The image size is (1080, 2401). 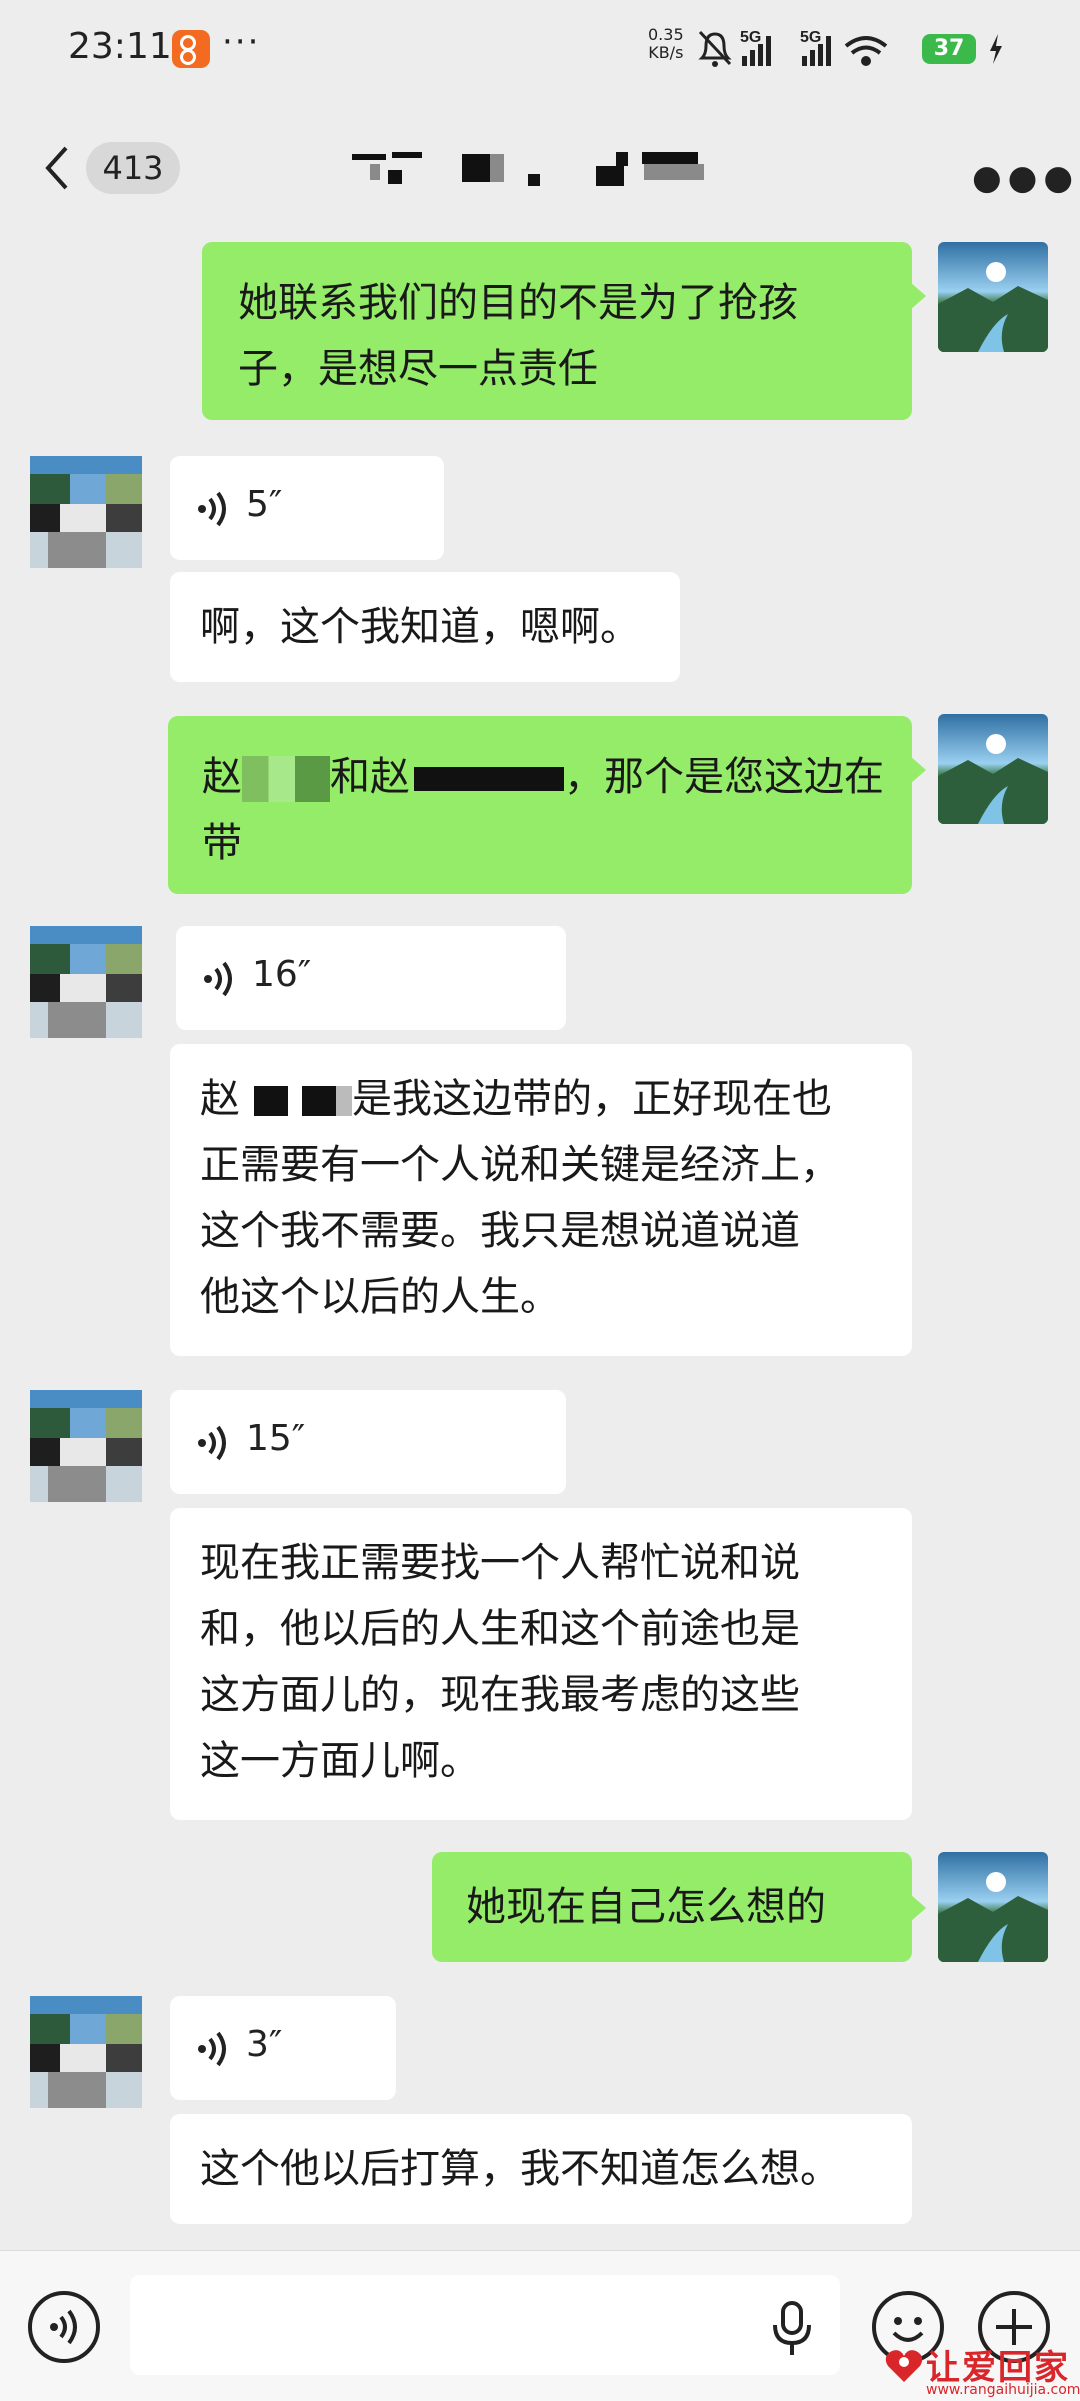 I want to click on message-input, so click(x=485, y=2325).